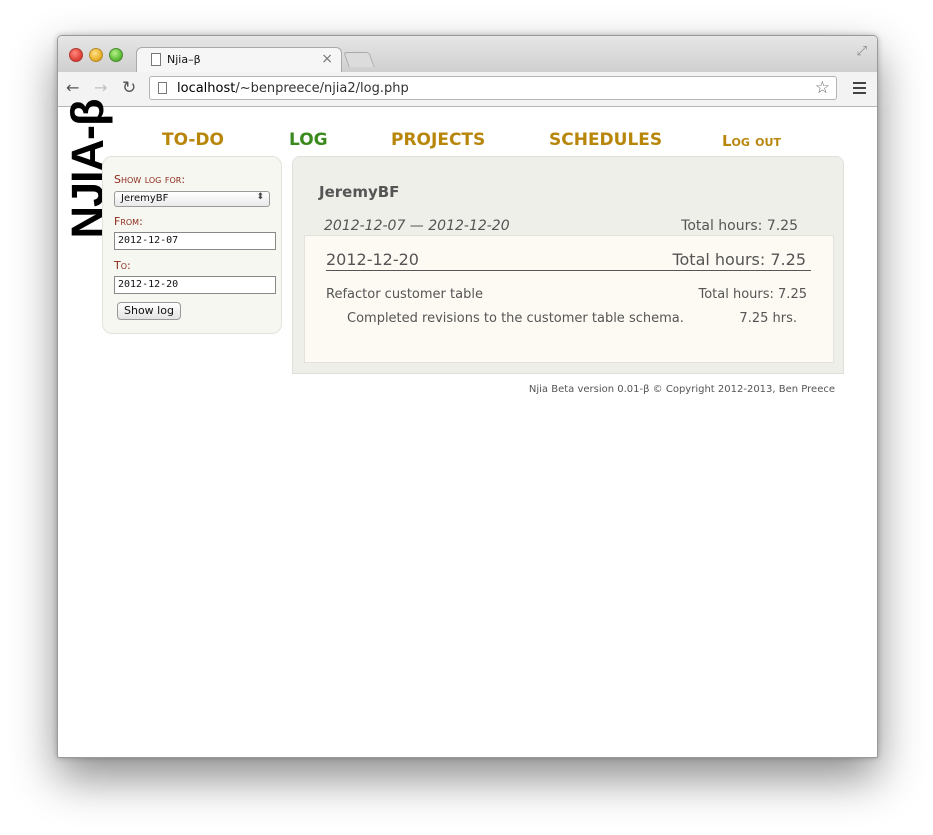  I want to click on to-label: To:, so click(122, 265).